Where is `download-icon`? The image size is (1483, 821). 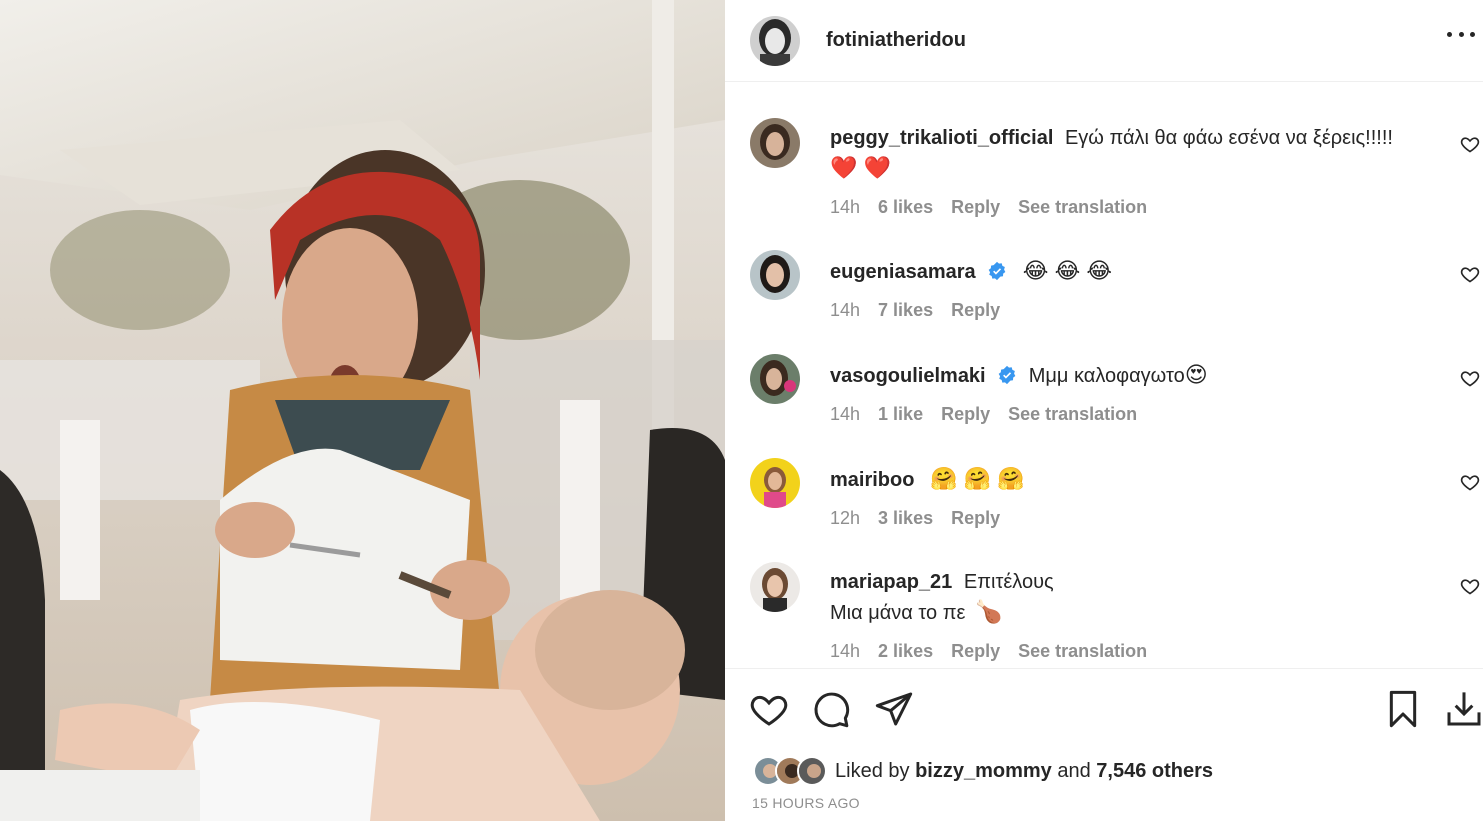 download-icon is located at coordinates (1463, 709).